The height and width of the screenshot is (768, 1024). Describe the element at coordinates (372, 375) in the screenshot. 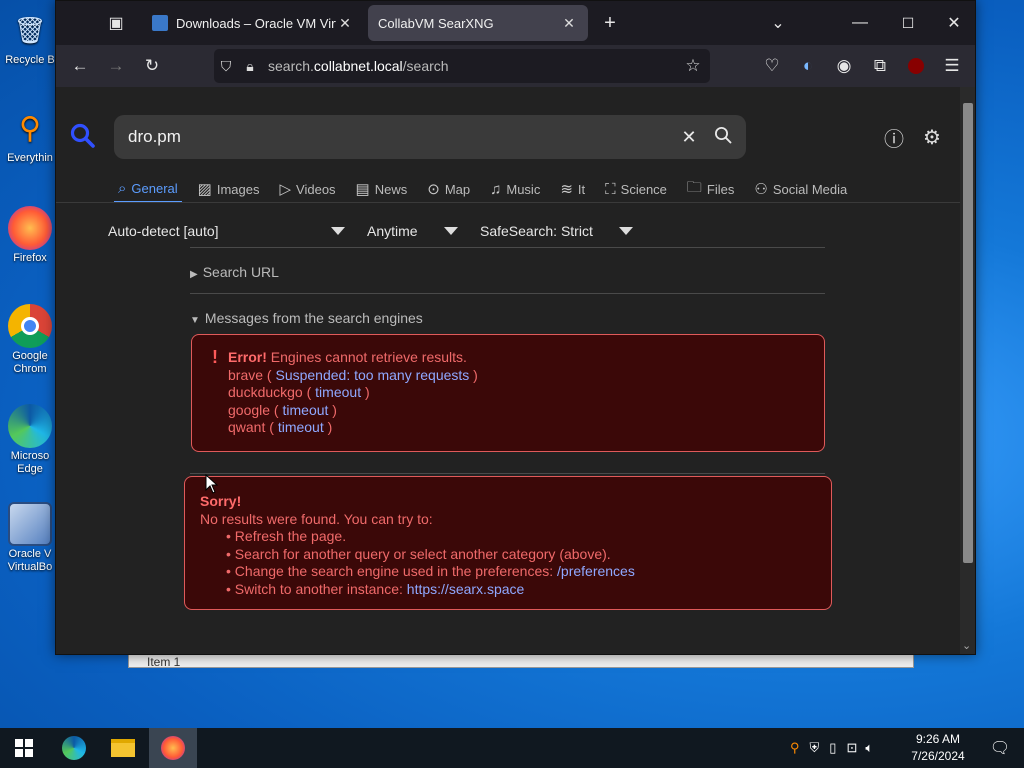

I see `engine-error-reason-link: Suspended: too many requests` at that location.